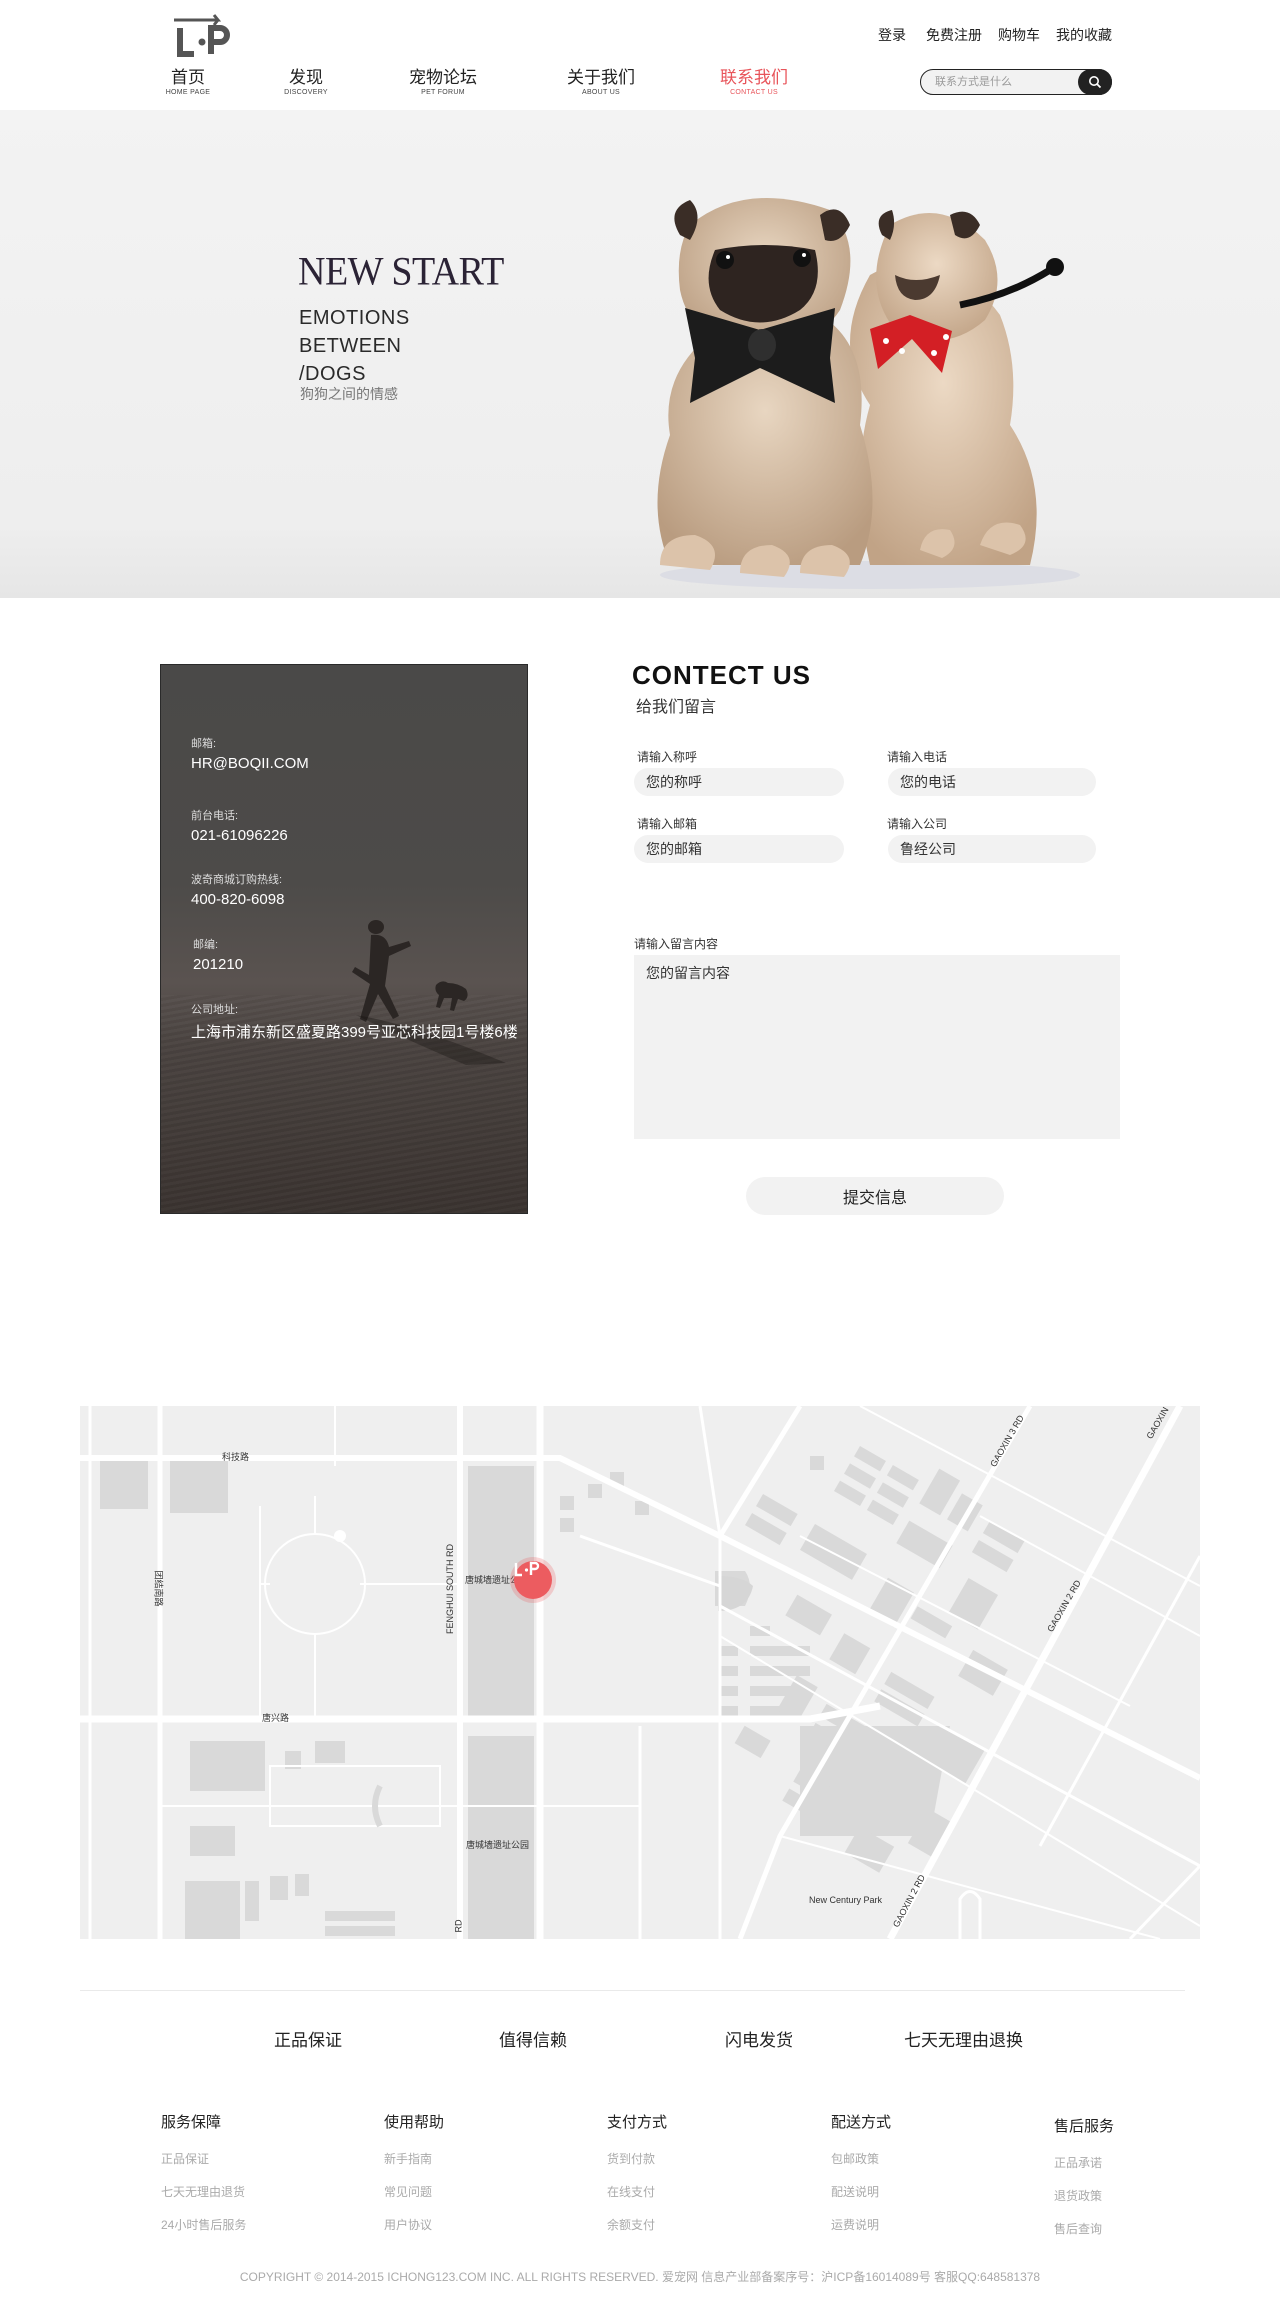 The height and width of the screenshot is (2313, 1280). I want to click on map-label-site-1: 唐城墙遗址公, so click(492, 1580).